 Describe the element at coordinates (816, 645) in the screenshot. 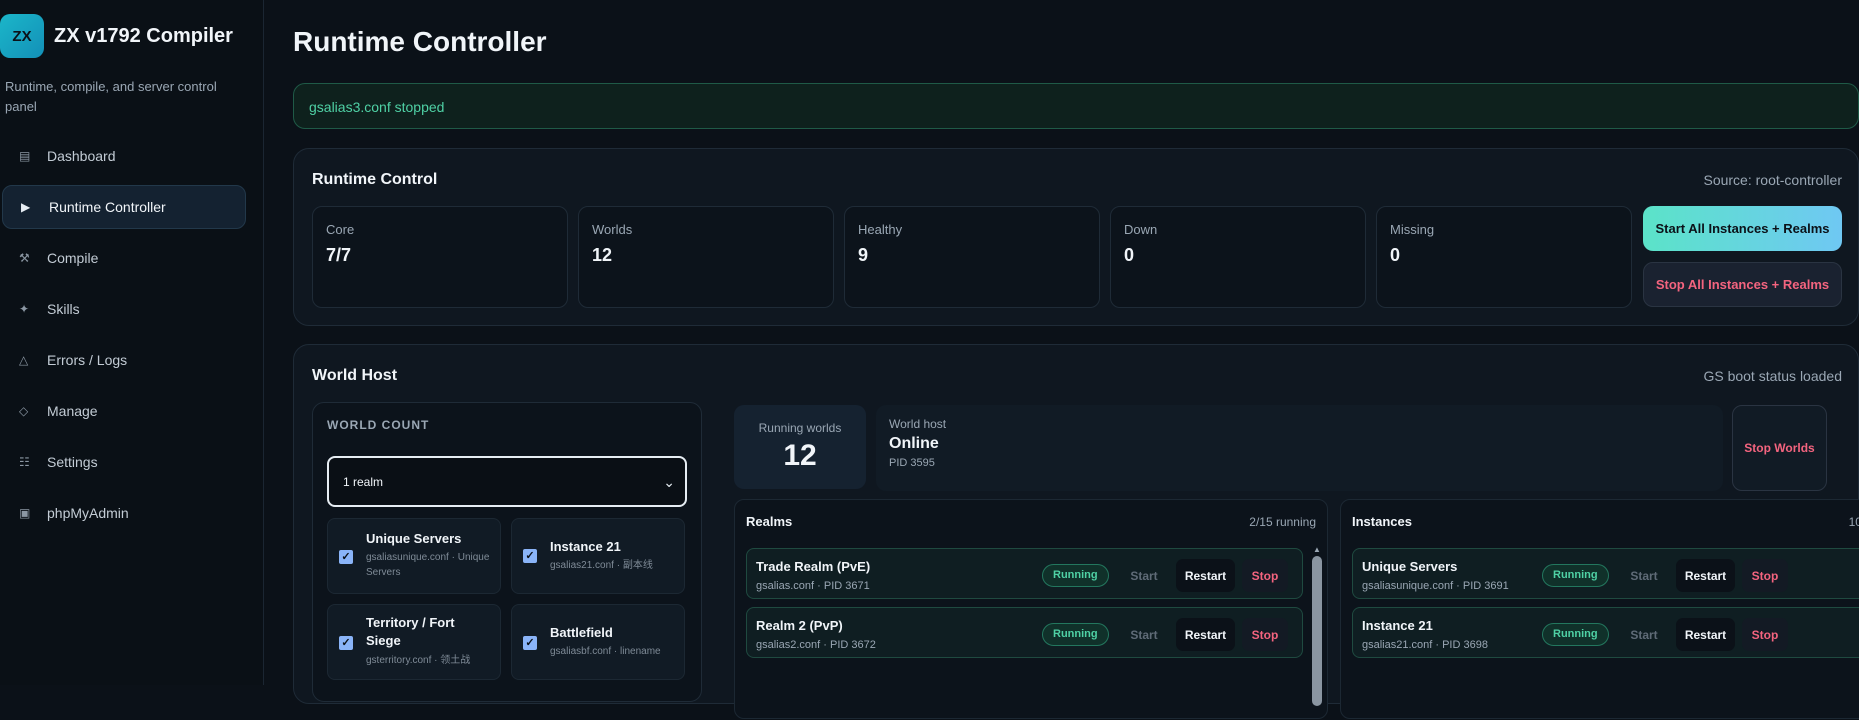

I see `realm-sub: gsalias2.conf · PID 3672` at that location.